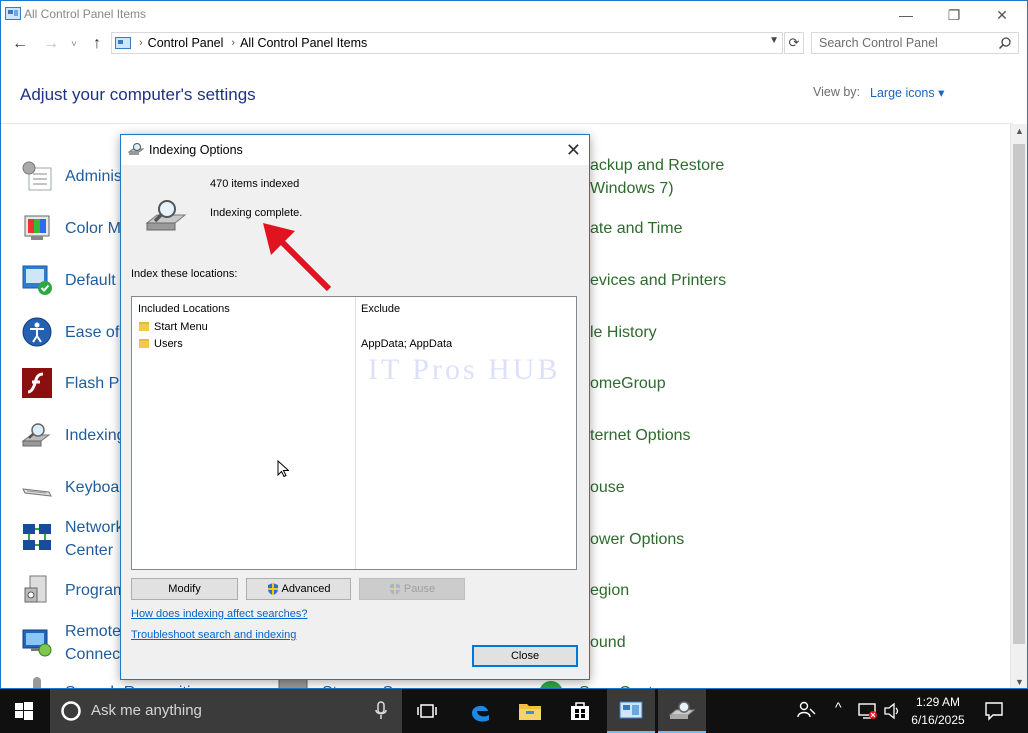  Describe the element at coordinates (609, 590) in the screenshot. I see `control-panel-item-region: egion` at that location.